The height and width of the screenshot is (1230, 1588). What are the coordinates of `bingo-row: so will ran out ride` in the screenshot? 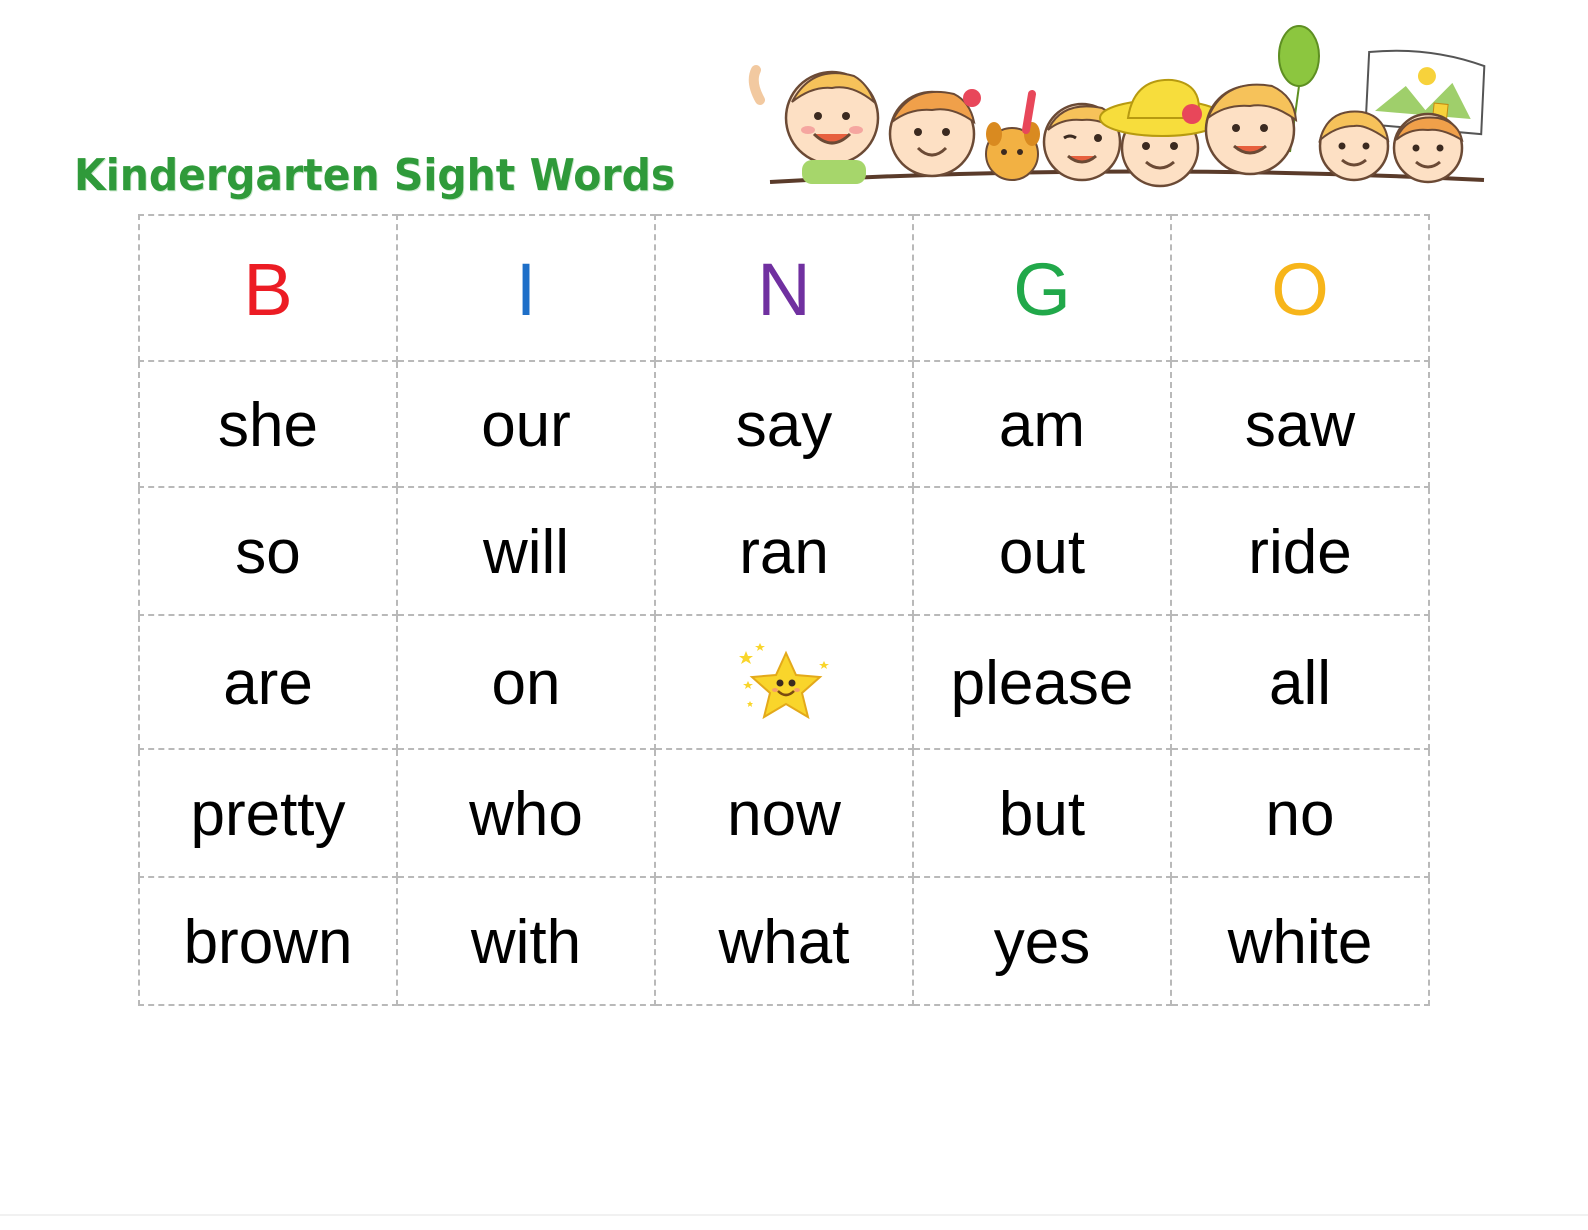 It's located at (784, 551).